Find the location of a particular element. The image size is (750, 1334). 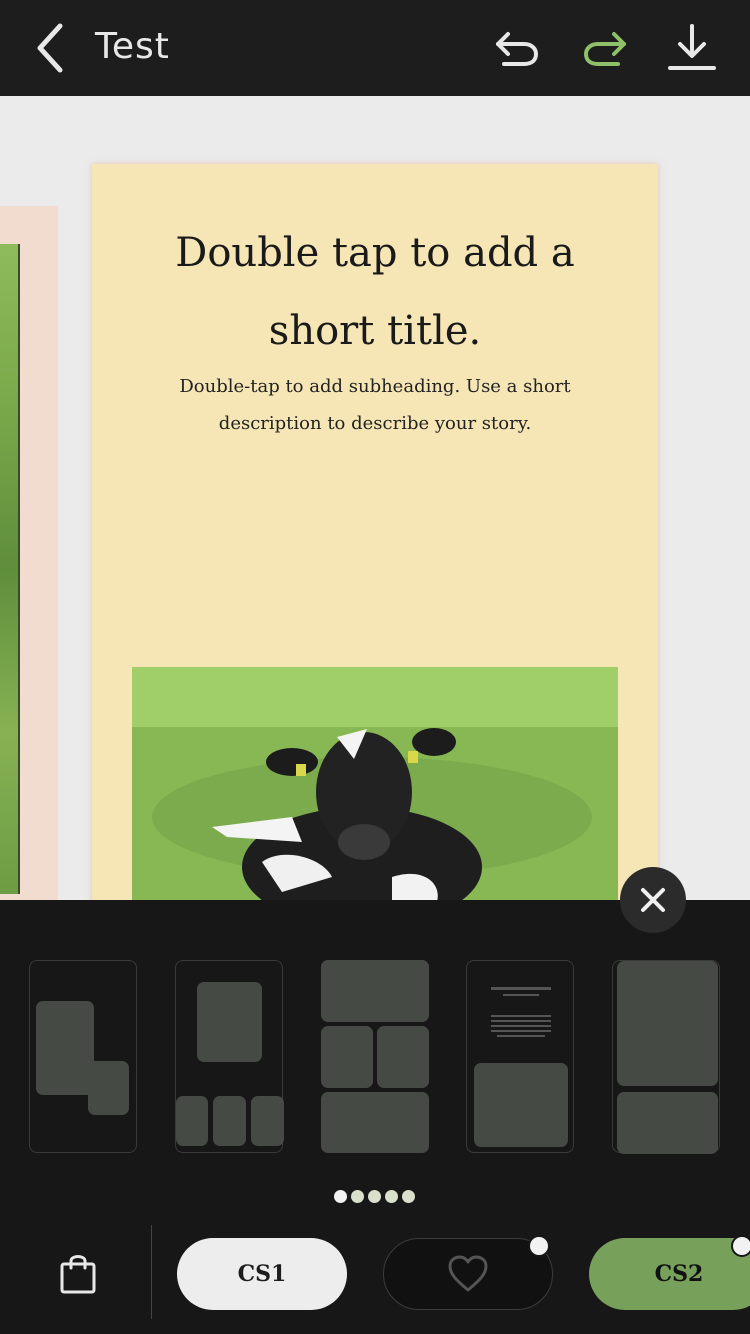

collection-cs2-button: CS2 is located at coordinates (669, 1274).